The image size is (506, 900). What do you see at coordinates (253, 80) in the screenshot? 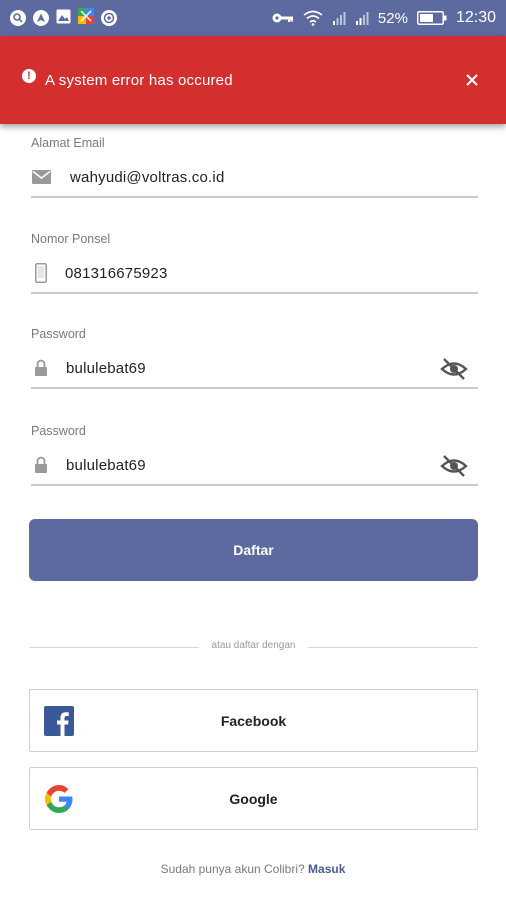
I see `error-banner: ! A system error has occured` at bounding box center [253, 80].